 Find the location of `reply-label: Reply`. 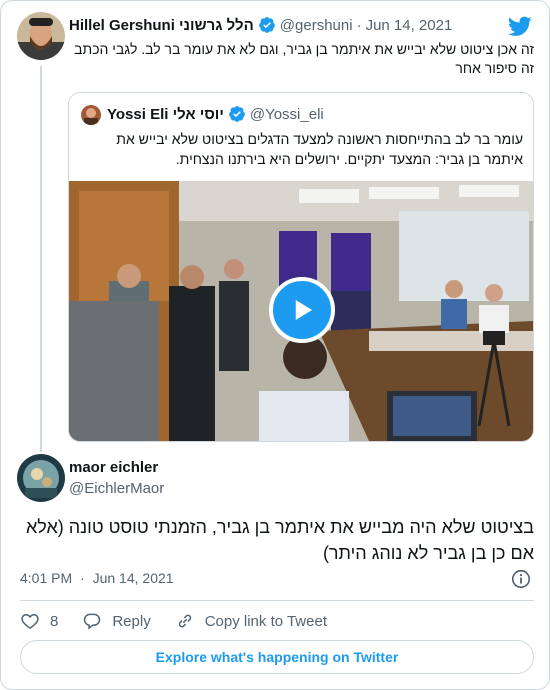

reply-label: Reply is located at coordinates (131, 621).